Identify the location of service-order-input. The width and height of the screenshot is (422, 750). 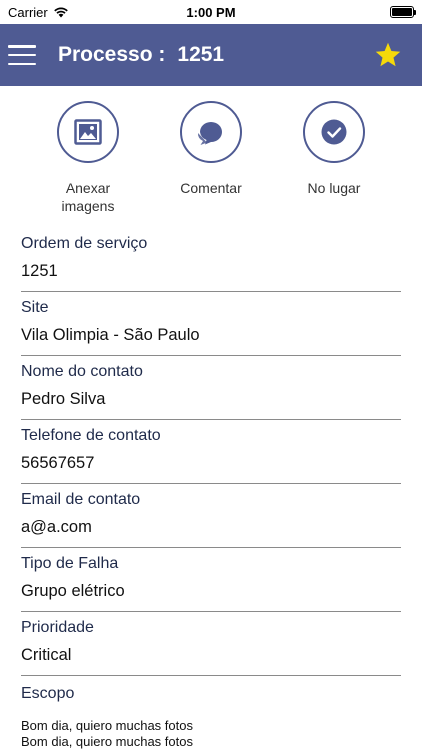
(211, 271).